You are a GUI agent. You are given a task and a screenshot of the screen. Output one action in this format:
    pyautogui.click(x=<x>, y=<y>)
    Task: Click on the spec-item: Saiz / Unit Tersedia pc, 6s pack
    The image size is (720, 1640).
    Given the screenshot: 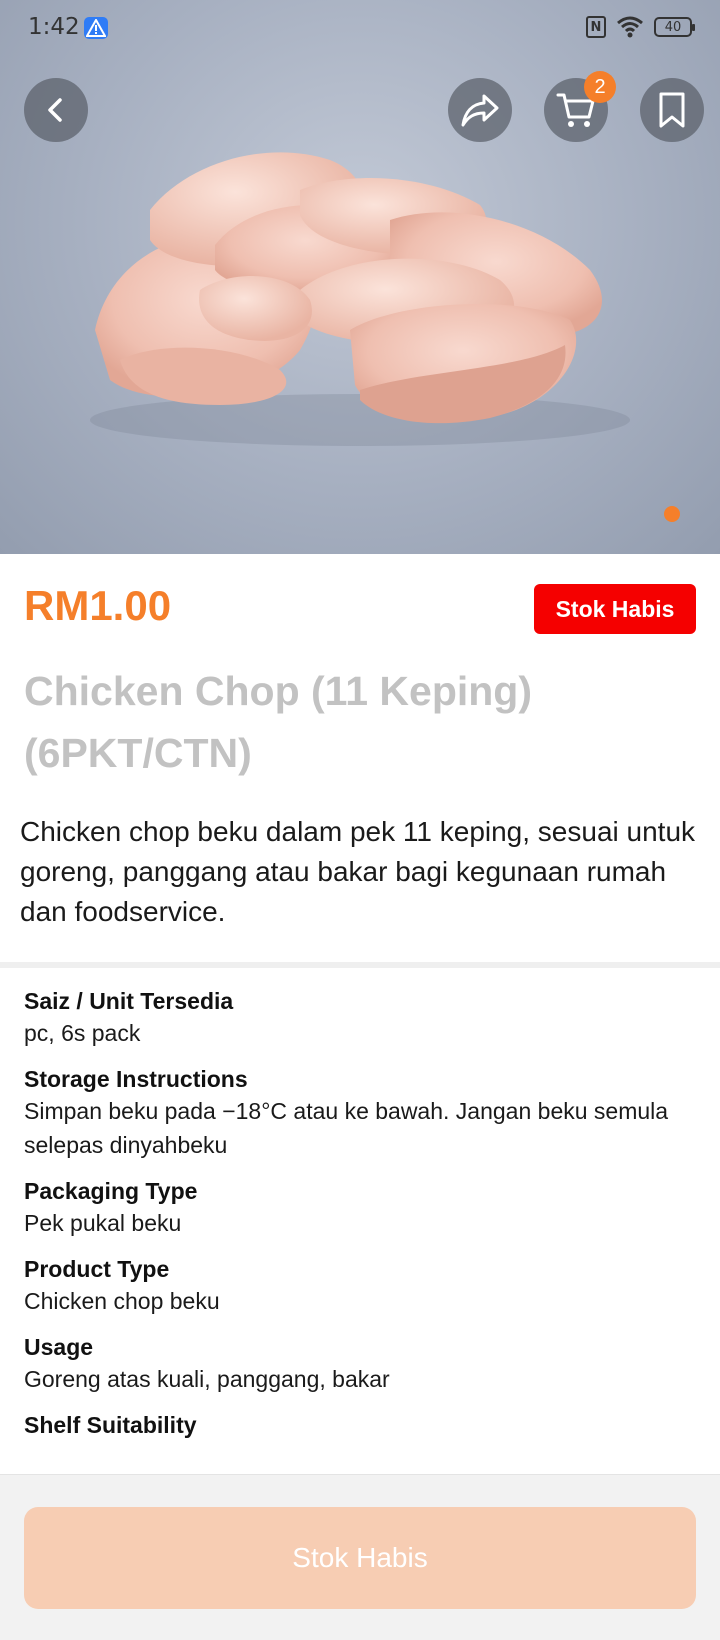 What is the action you would take?
    pyautogui.click(x=362, y=1018)
    